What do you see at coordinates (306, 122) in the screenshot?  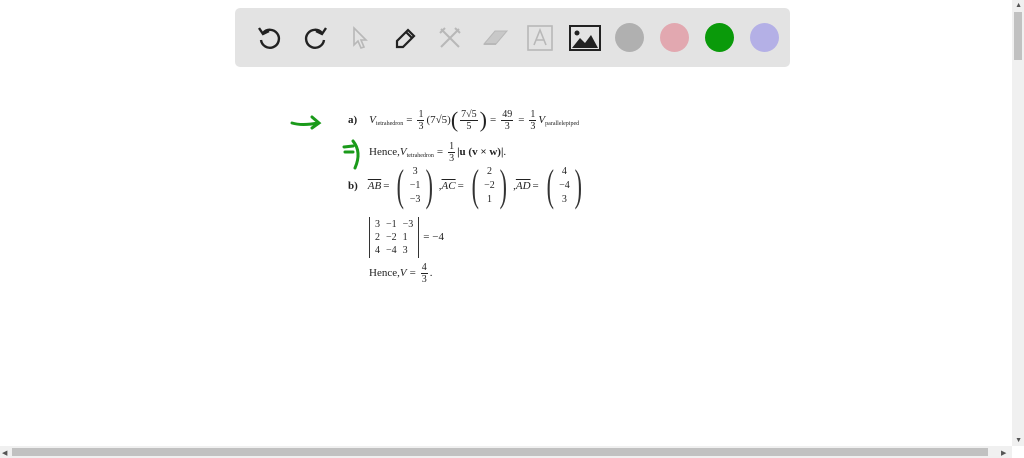 I see `green-arrow-annotation` at bounding box center [306, 122].